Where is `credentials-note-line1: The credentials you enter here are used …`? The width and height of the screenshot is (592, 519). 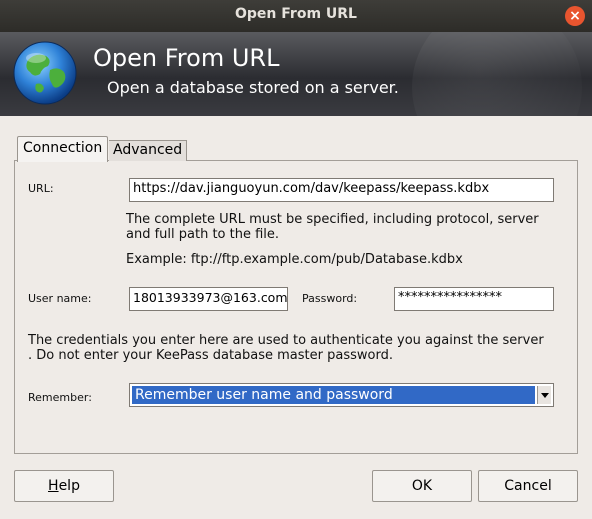
credentials-note-line1: The credentials you enter here are used … is located at coordinates (286, 340).